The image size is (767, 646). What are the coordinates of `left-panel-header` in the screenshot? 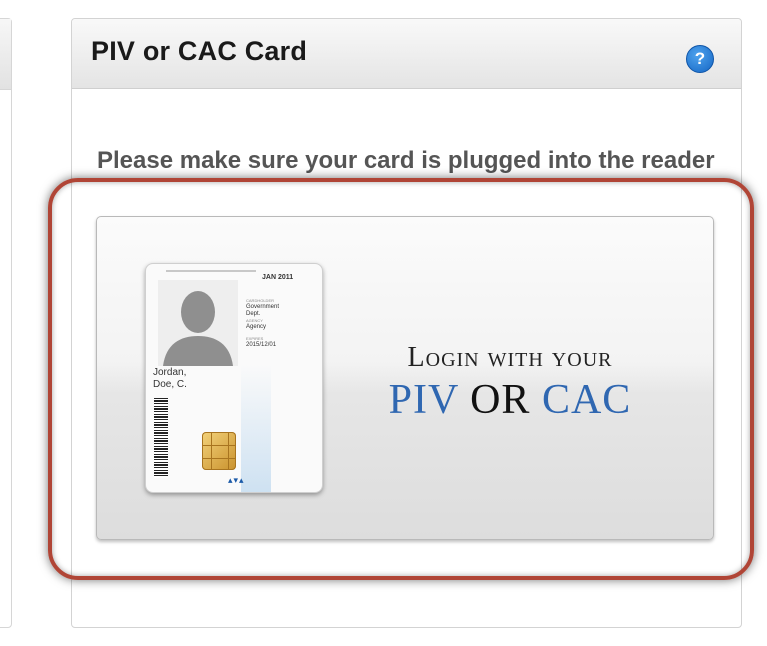 It's located at (5, 54).